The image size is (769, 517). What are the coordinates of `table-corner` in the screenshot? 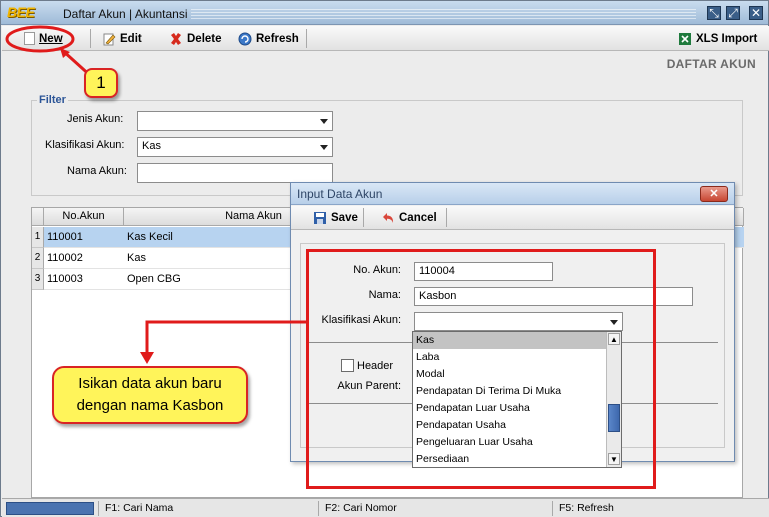 It's located at (38, 217).